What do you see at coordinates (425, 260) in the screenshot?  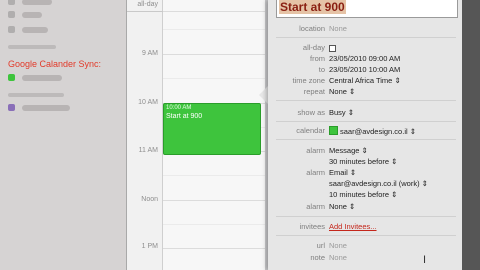 I see `text-cursor-icon: Ι` at bounding box center [425, 260].